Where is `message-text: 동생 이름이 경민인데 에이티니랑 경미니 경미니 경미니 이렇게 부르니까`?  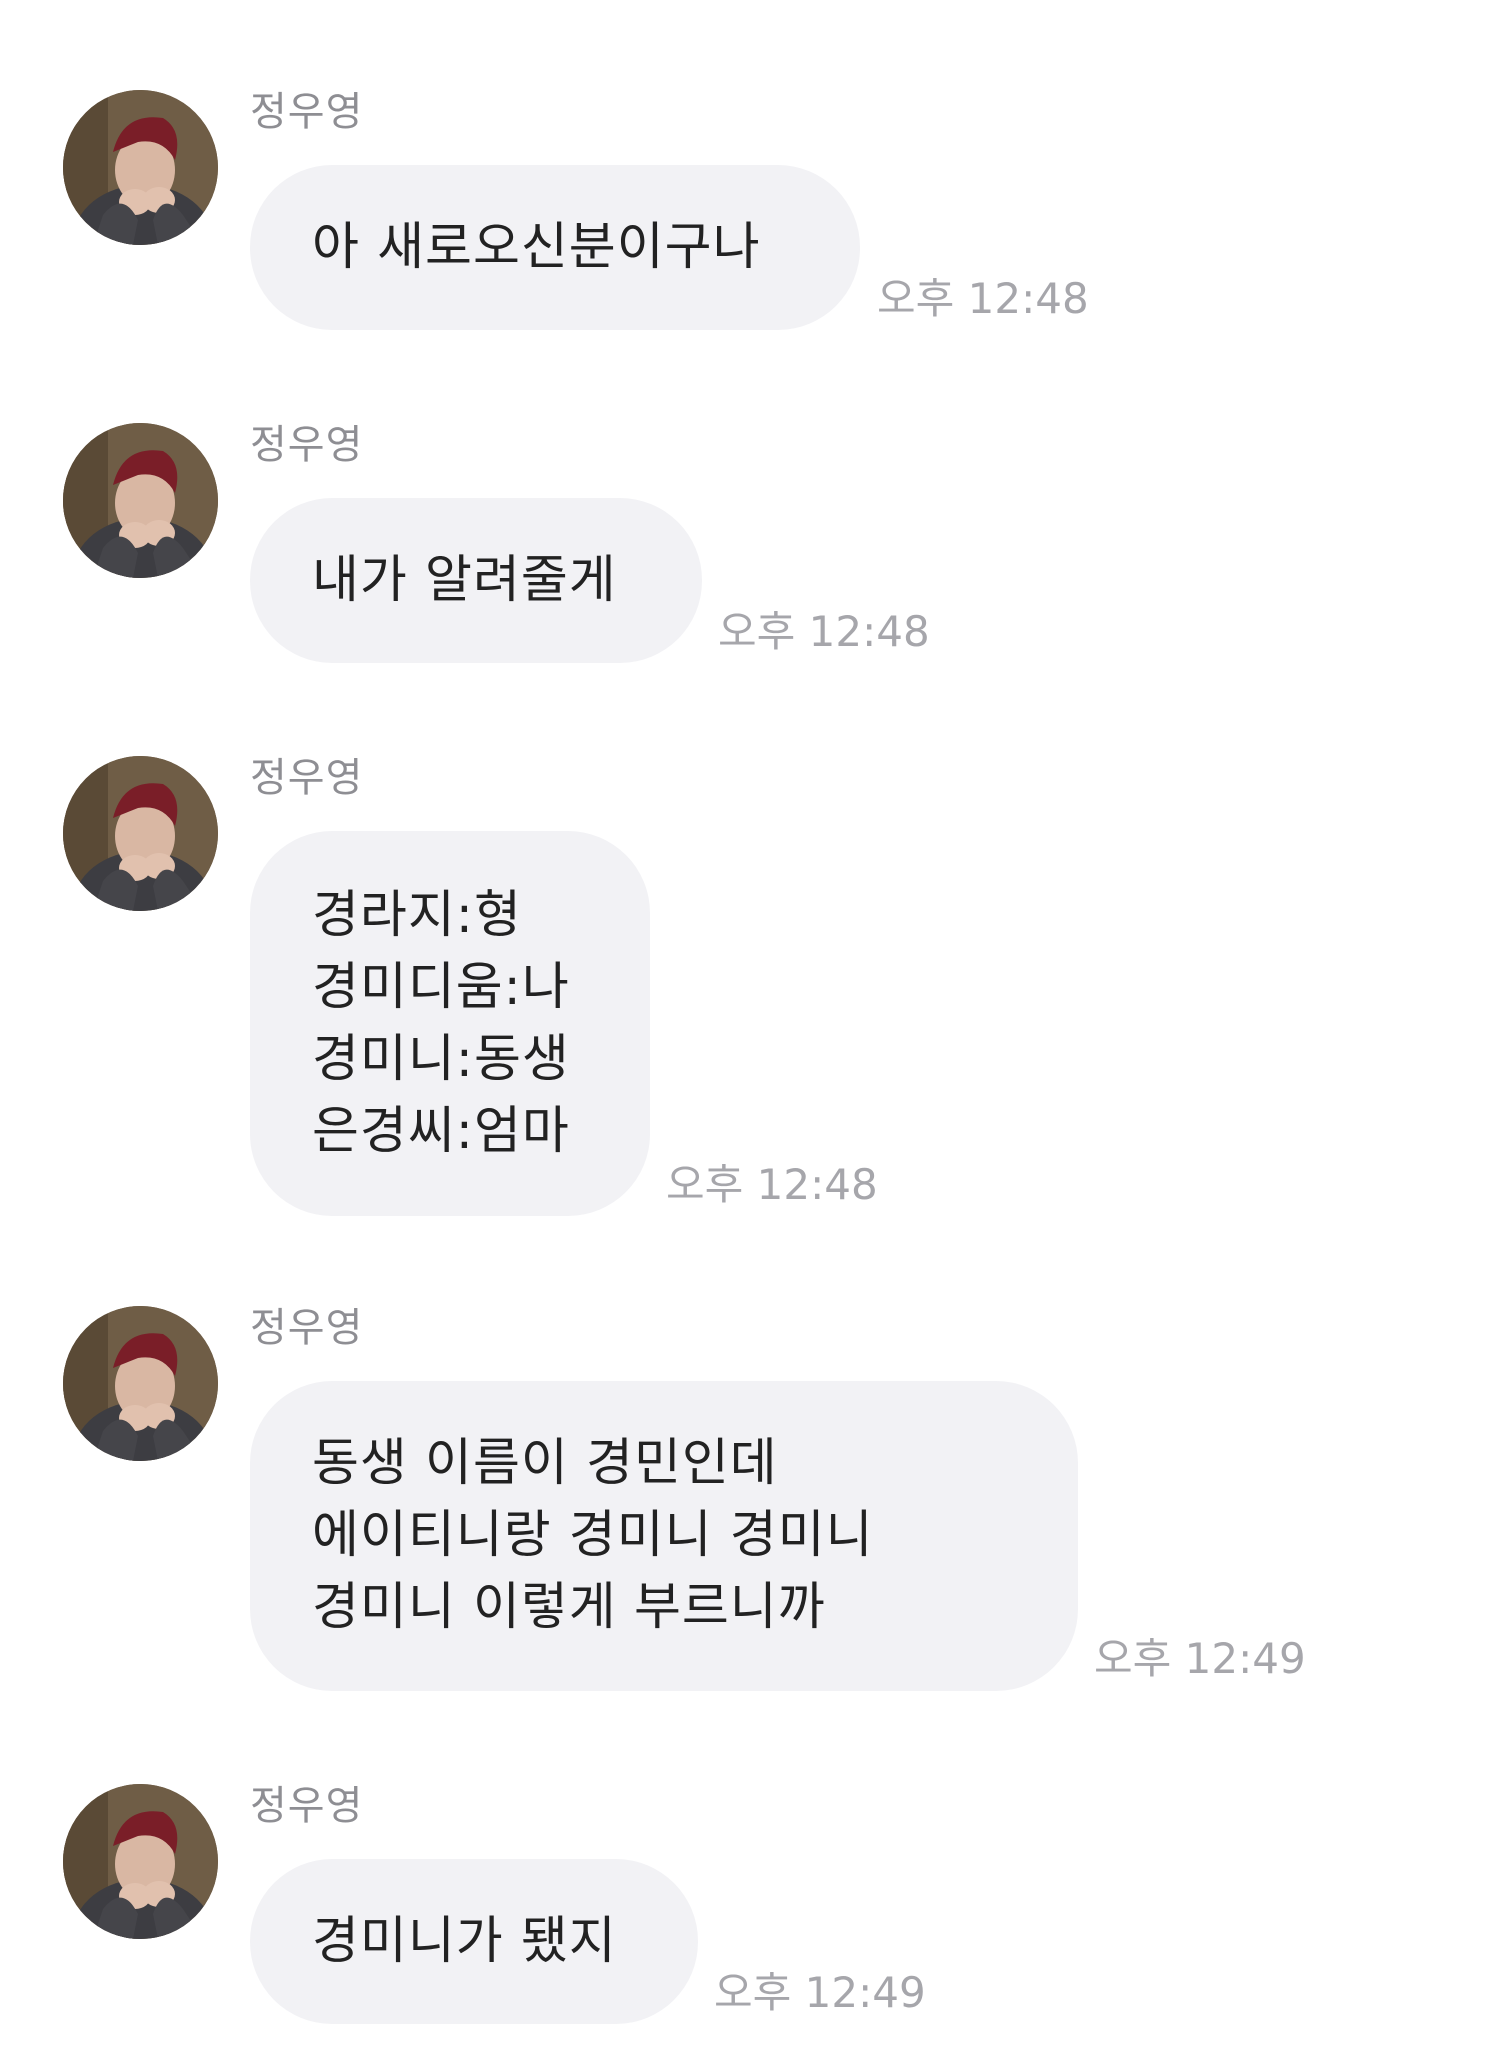
message-text: 동생 이름이 경민인데 에이티니랑 경미니 경미니 경미니 이렇게 부르니까 is located at coordinates (593, 1535).